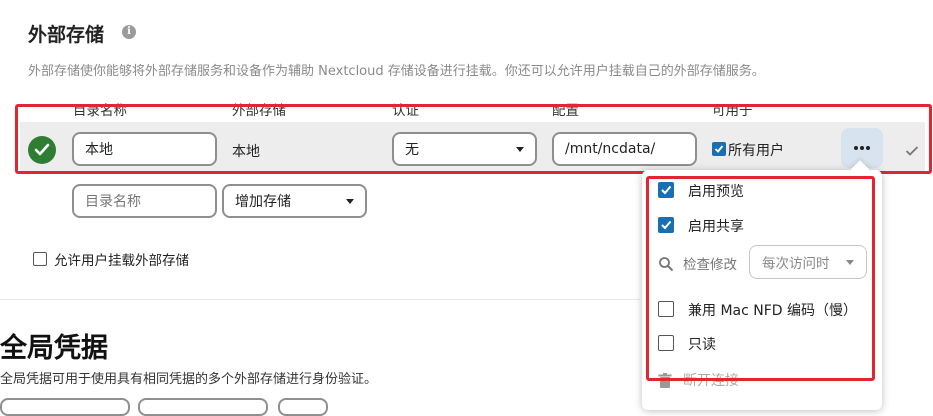 The height and width of the screenshot is (416, 933). What do you see at coordinates (203, 407) in the screenshot?
I see `global-password-input` at bounding box center [203, 407].